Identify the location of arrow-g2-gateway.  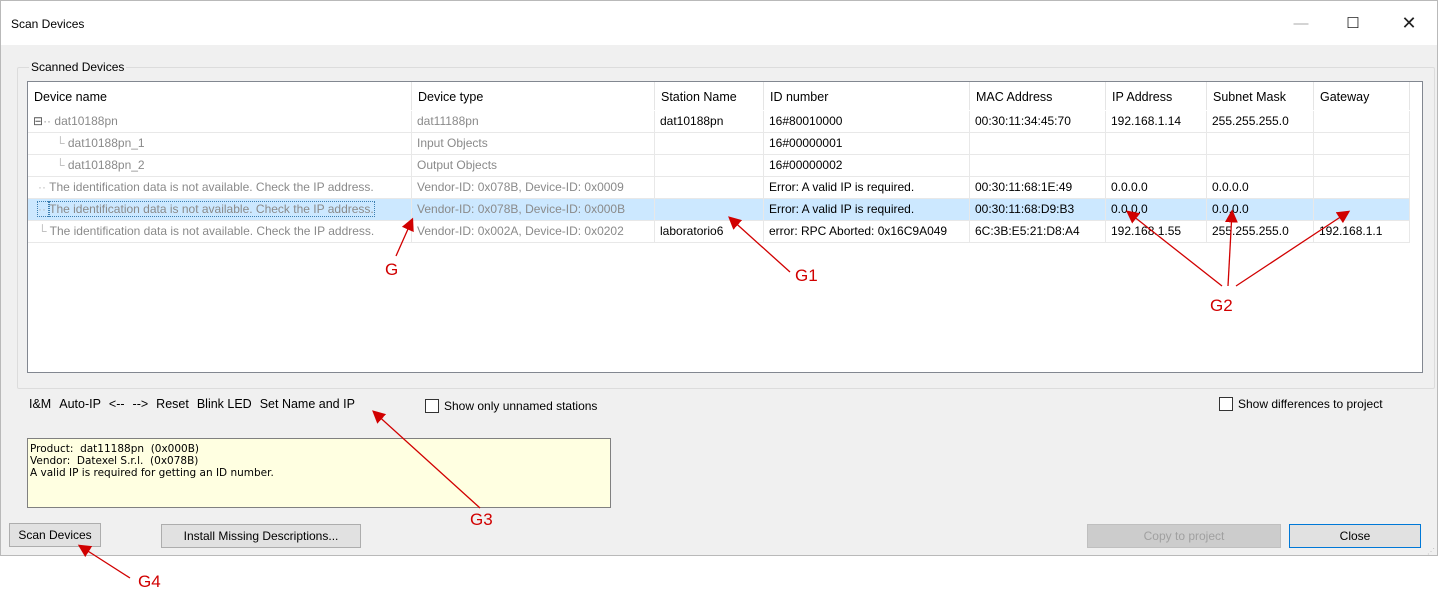
(1293, 248).